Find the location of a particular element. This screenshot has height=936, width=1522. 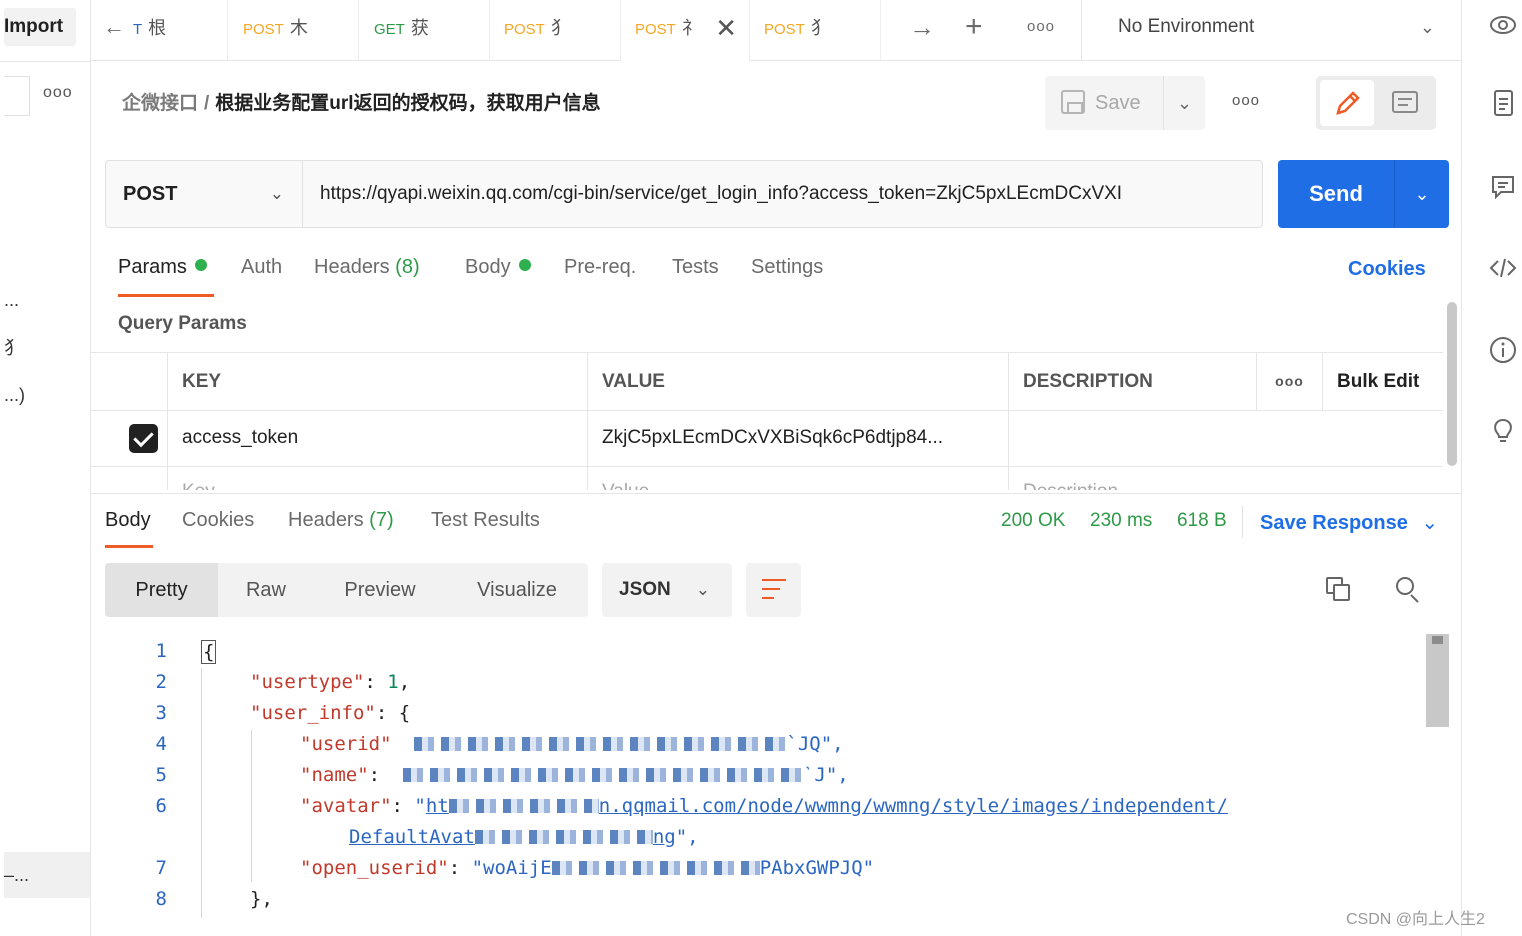

copy-icon is located at coordinates (1339, 590).